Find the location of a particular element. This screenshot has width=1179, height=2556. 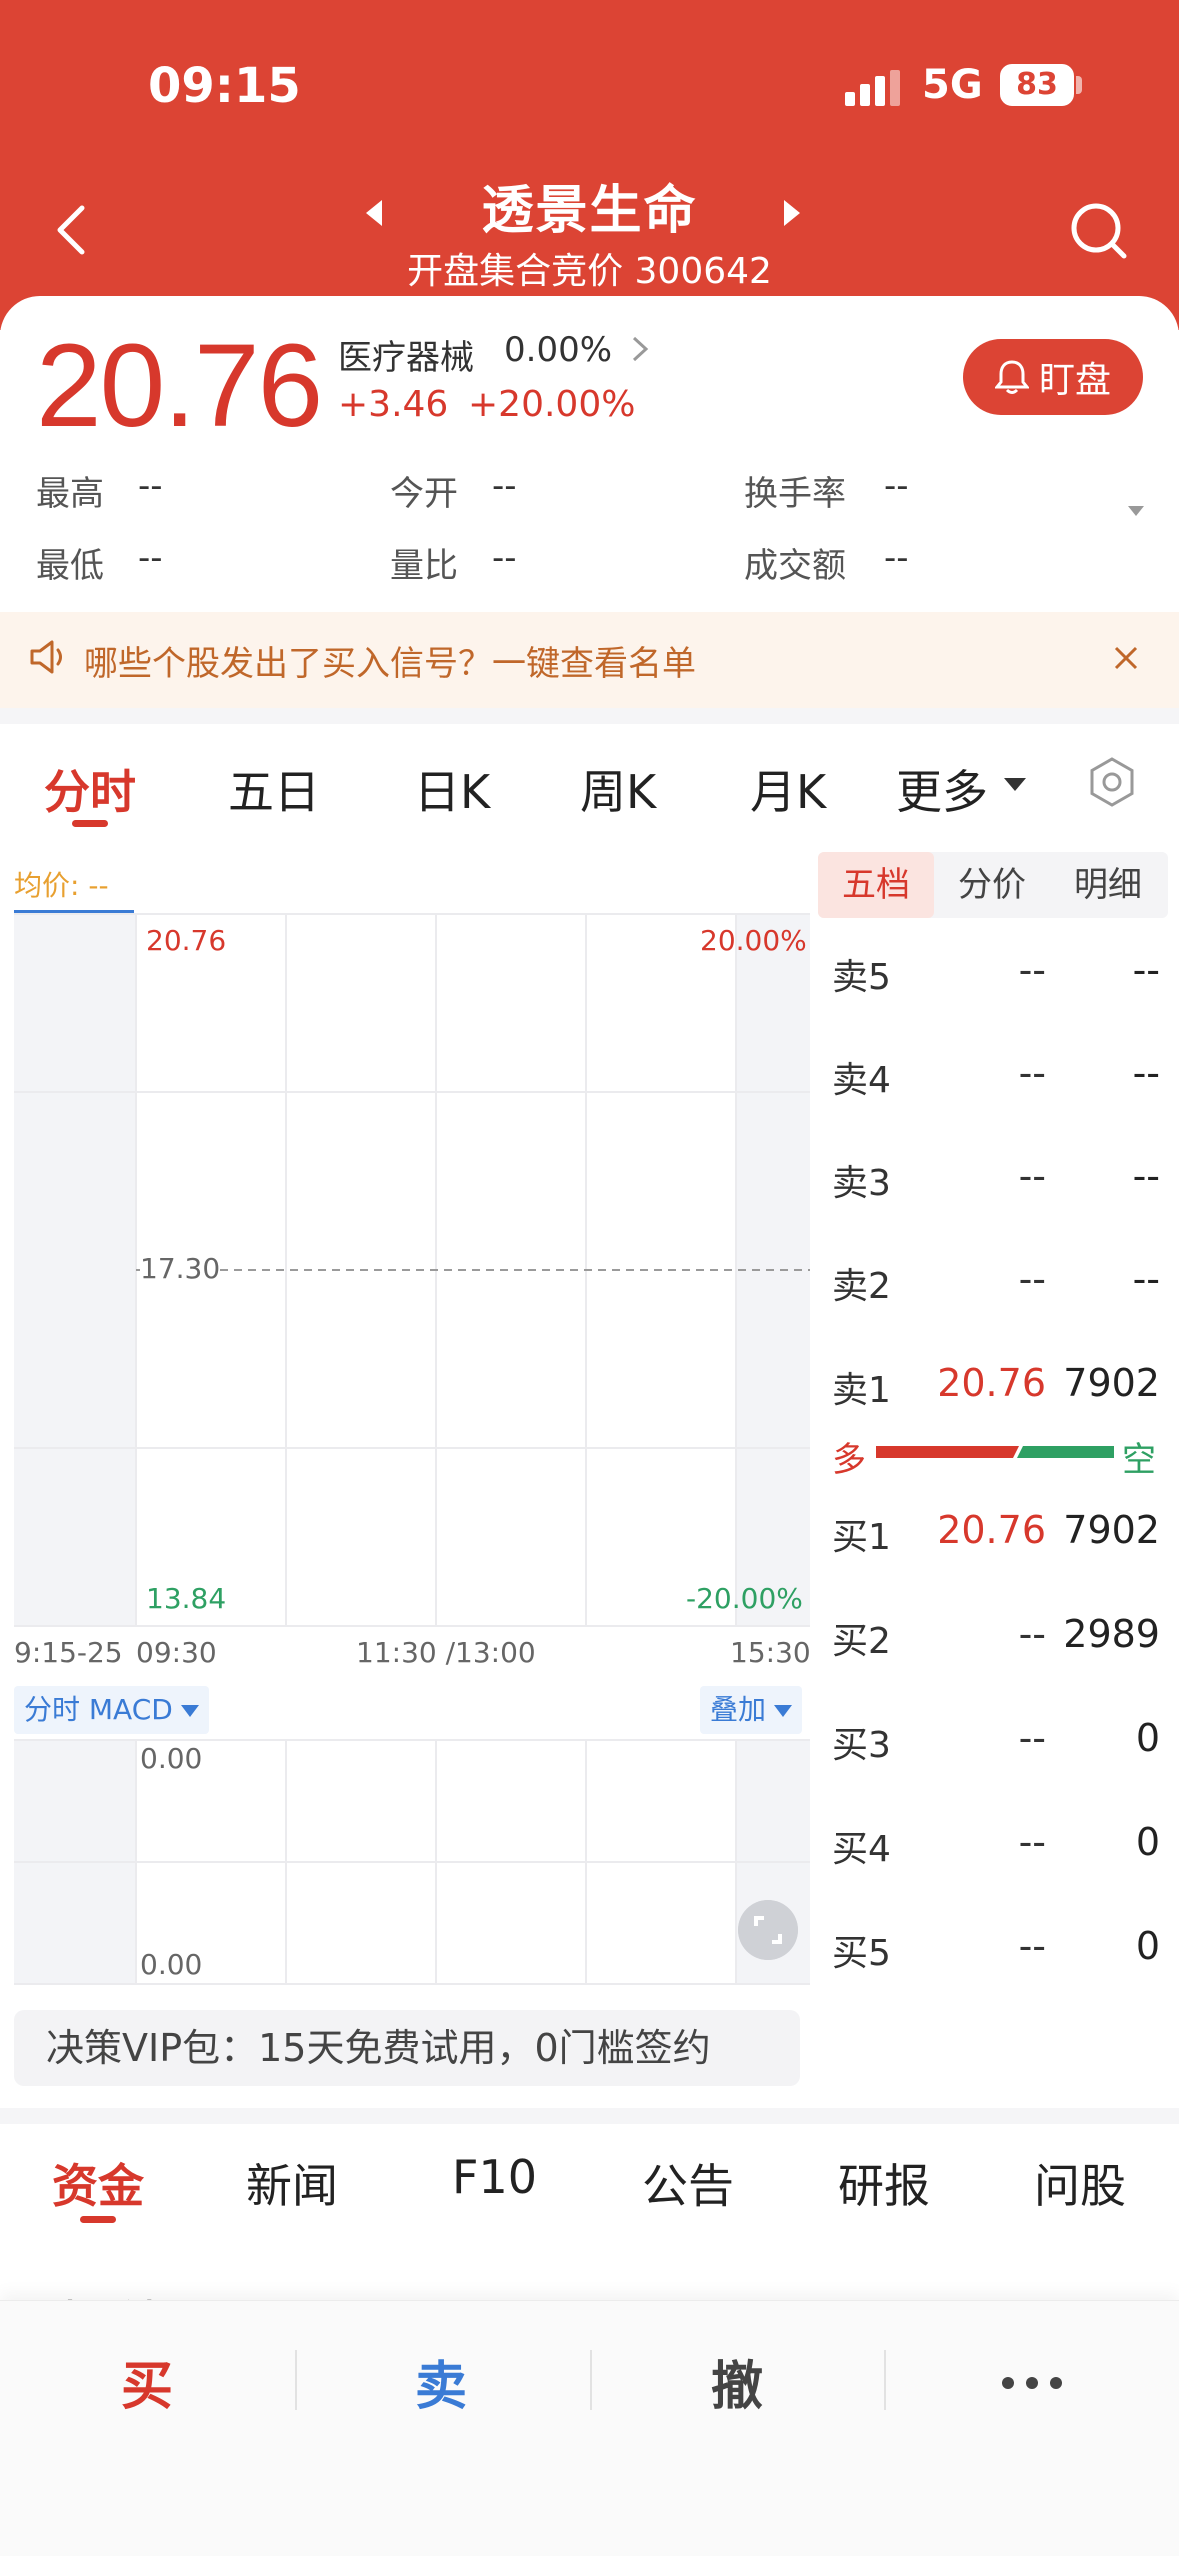

tab-five-levels: 五档 is located at coordinates (876, 885).